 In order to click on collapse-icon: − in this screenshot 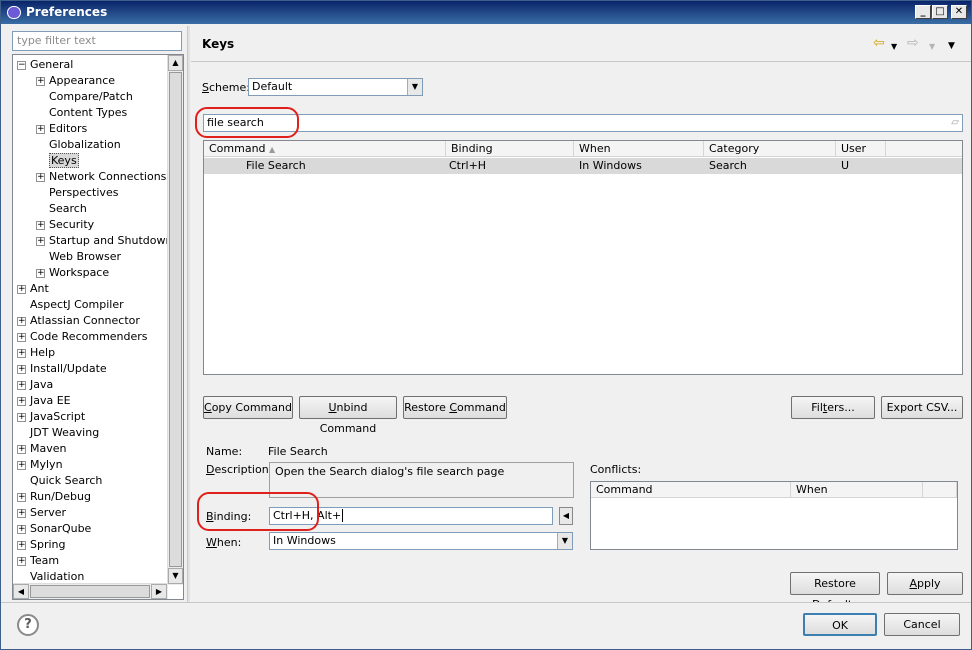, I will do `click(21, 65)`.